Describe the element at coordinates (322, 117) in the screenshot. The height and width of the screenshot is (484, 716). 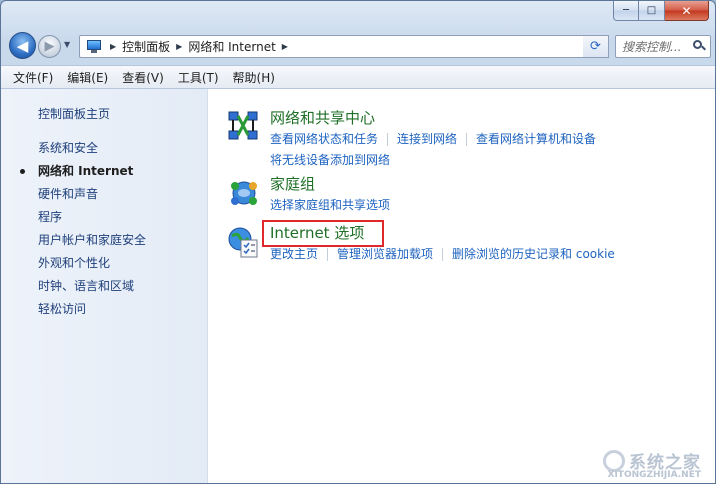
I see `category-title: 网络和共享中心` at that location.